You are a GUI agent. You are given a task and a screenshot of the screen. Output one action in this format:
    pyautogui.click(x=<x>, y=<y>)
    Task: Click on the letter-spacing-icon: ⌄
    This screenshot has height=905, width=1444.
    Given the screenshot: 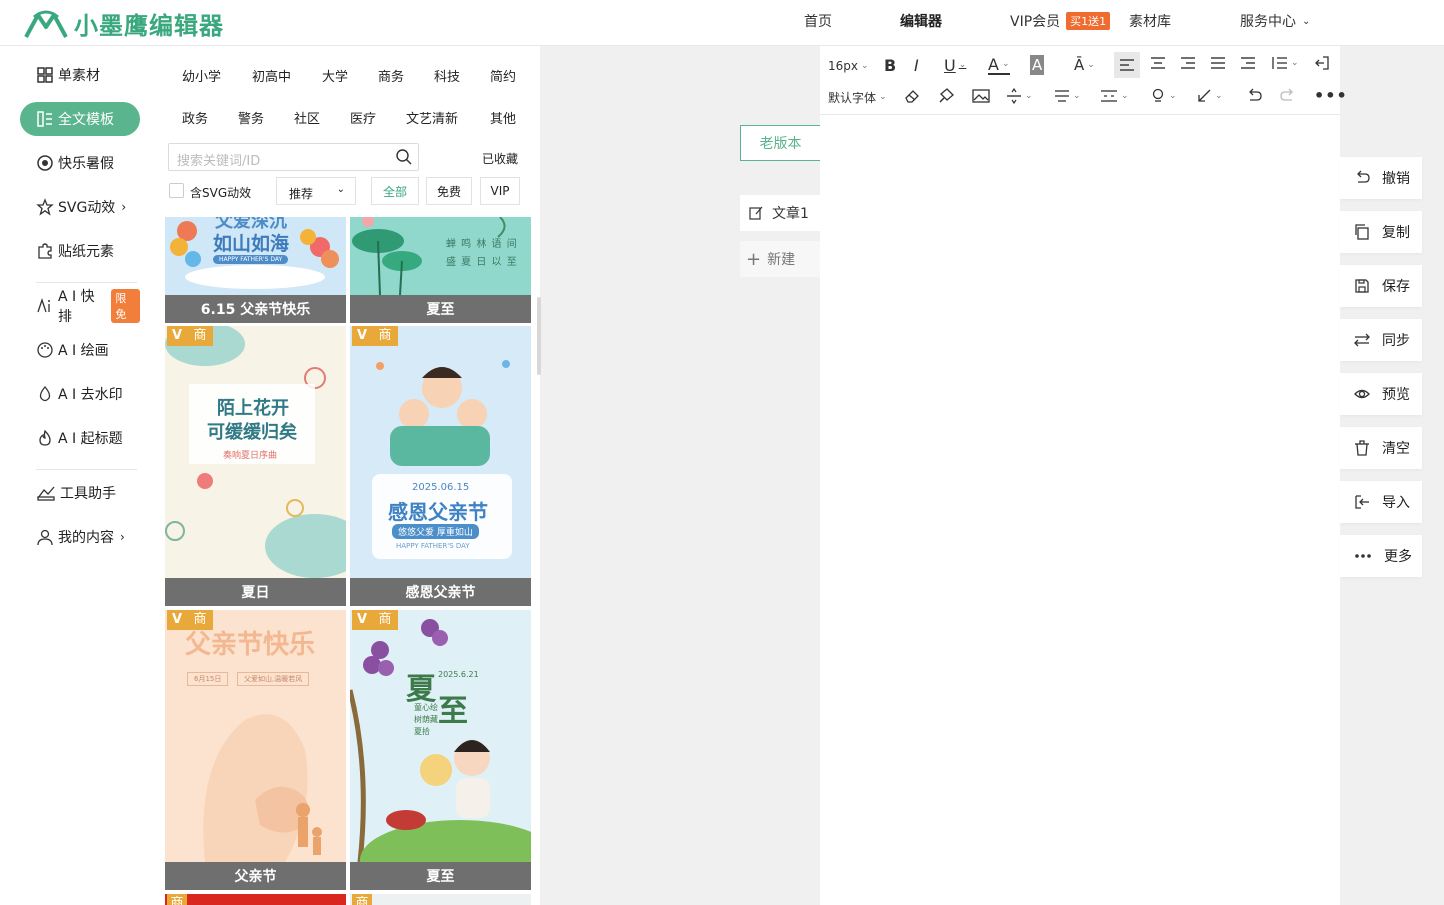 What is the action you would take?
    pyautogui.click(x=1114, y=96)
    